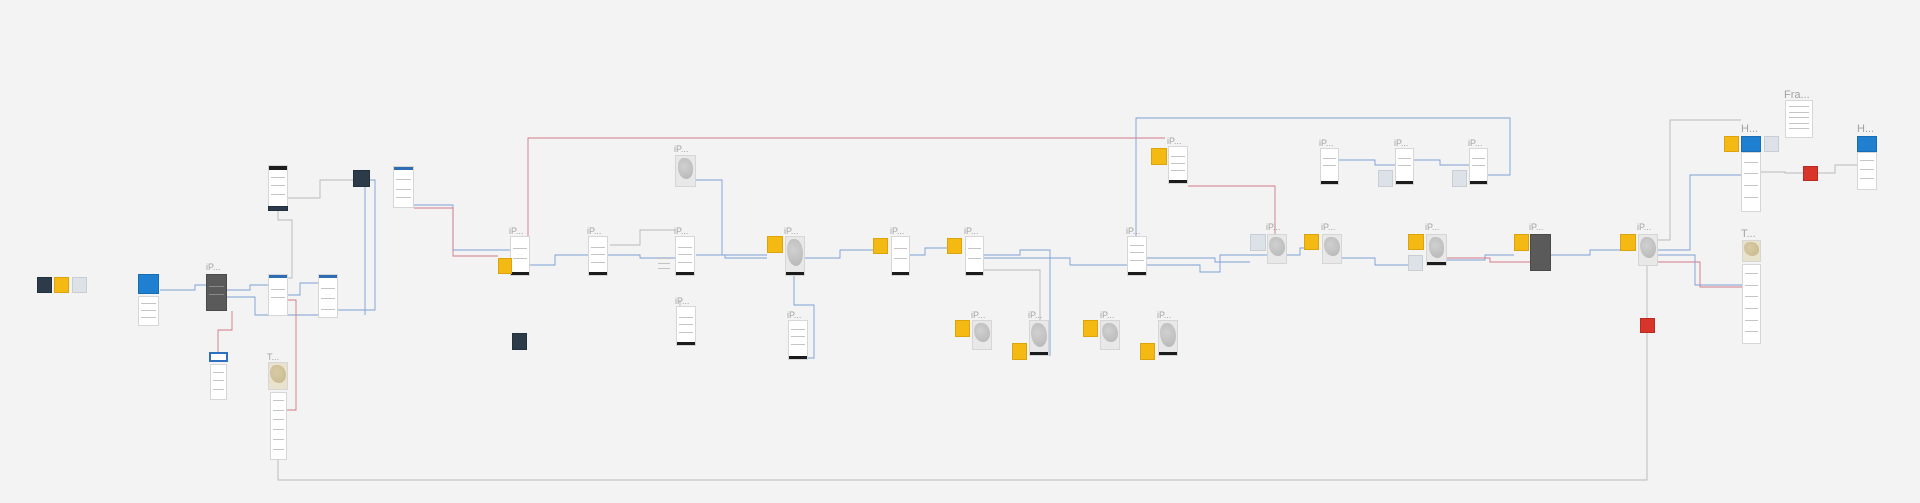 The width and height of the screenshot is (1920, 503). What do you see at coordinates (278, 187) in the screenshot?
I see `frame-header-screen` at bounding box center [278, 187].